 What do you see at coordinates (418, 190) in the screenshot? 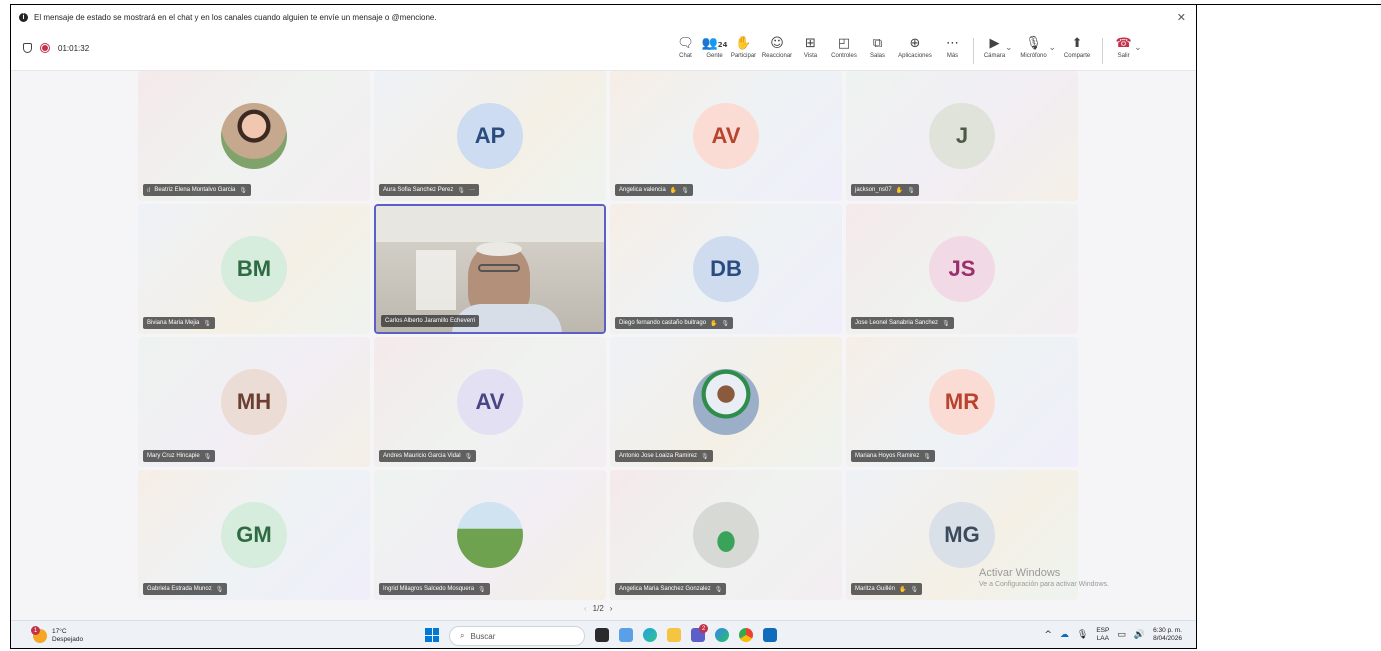
I see `participant-name: Aura Sofia Sanchez Perez` at bounding box center [418, 190].